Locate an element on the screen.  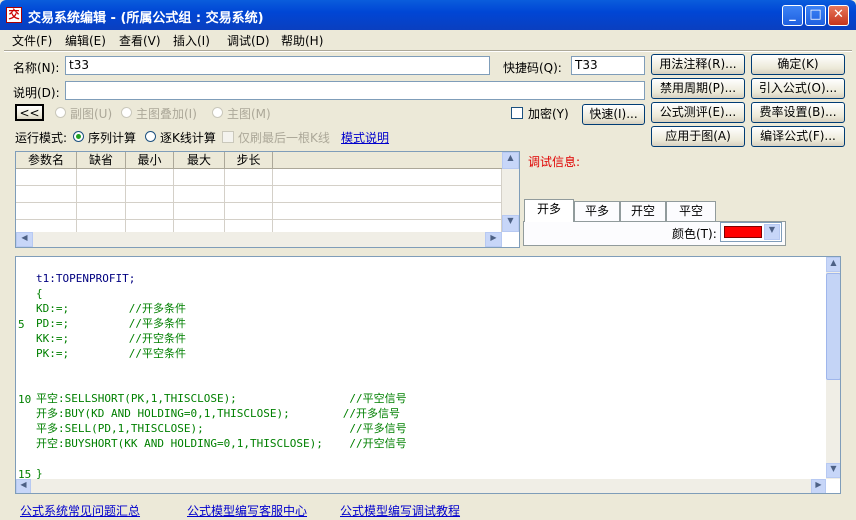
menu-bar: 文件(F) 编辑(E) 查看(V) 插入(I) 调试(D) 帮助(H) is located at coordinates (428, 40).